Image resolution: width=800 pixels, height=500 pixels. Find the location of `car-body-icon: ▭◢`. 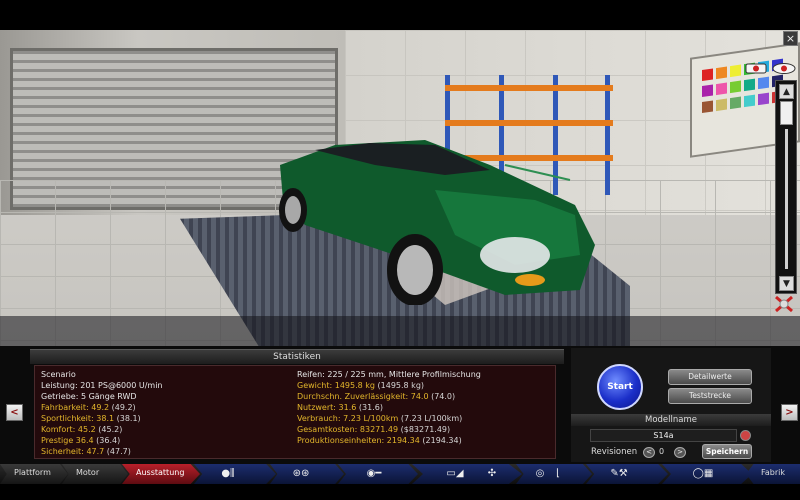

car-body-icon: ▭◢ is located at coordinates (455, 473).